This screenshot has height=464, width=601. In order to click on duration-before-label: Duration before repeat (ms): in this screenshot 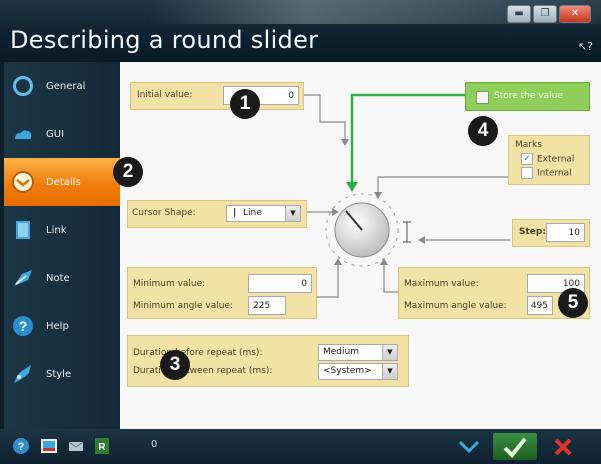, I will do `click(198, 353)`.